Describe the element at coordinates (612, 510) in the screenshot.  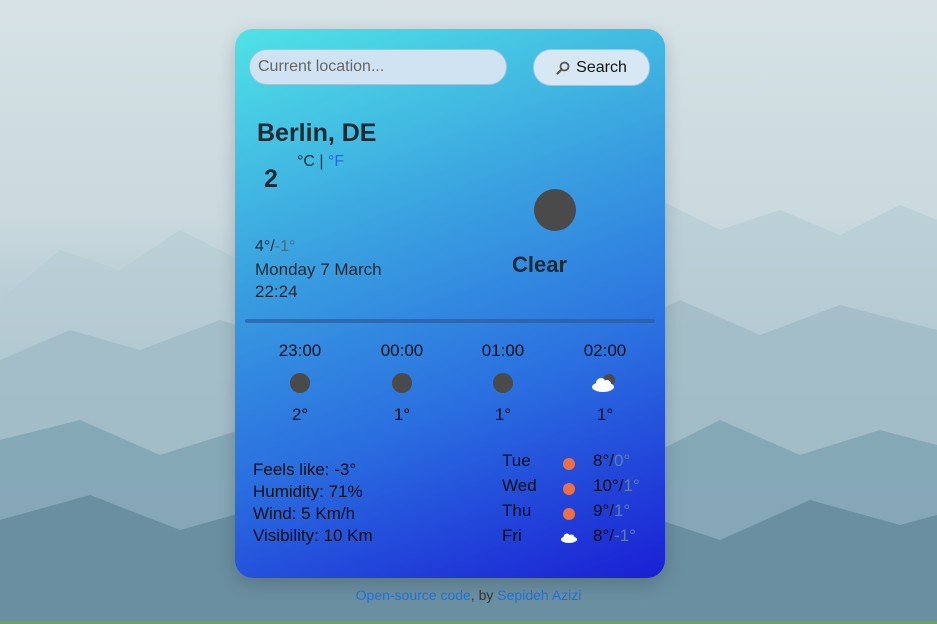
I see `forecast-temp: 9°/1°` at that location.